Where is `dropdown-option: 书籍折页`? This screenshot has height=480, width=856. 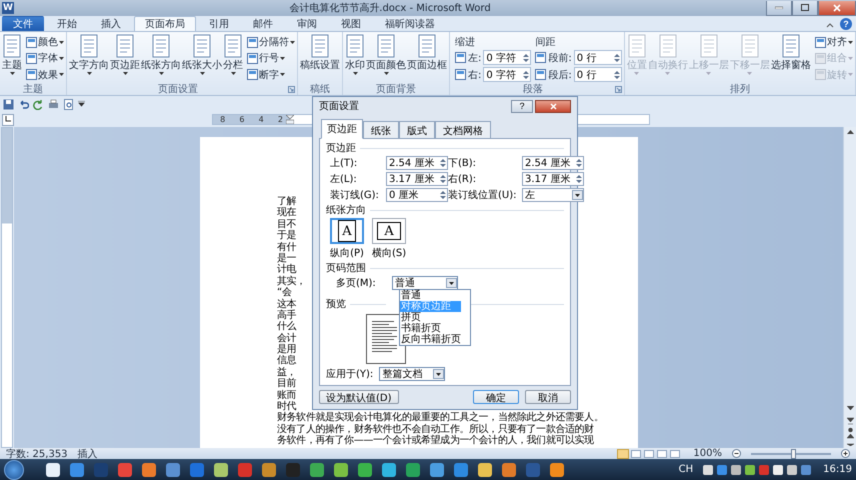
dropdown-option: 书籍折页 is located at coordinates (430, 328).